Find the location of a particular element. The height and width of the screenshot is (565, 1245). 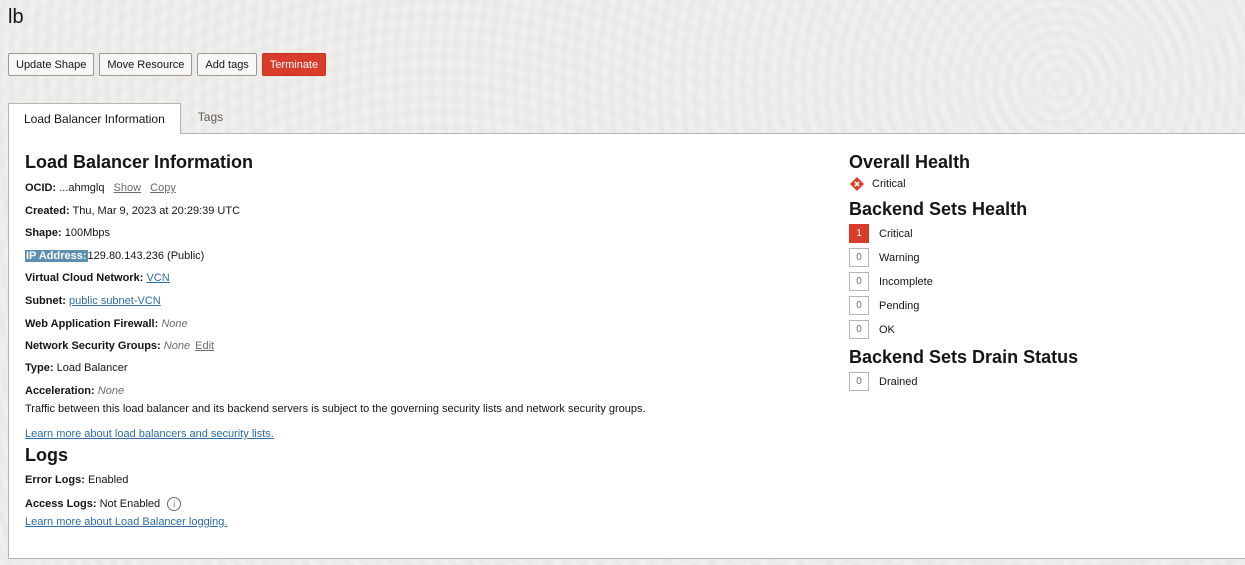

error-logs-label: Error Logs: is located at coordinates (55, 480).